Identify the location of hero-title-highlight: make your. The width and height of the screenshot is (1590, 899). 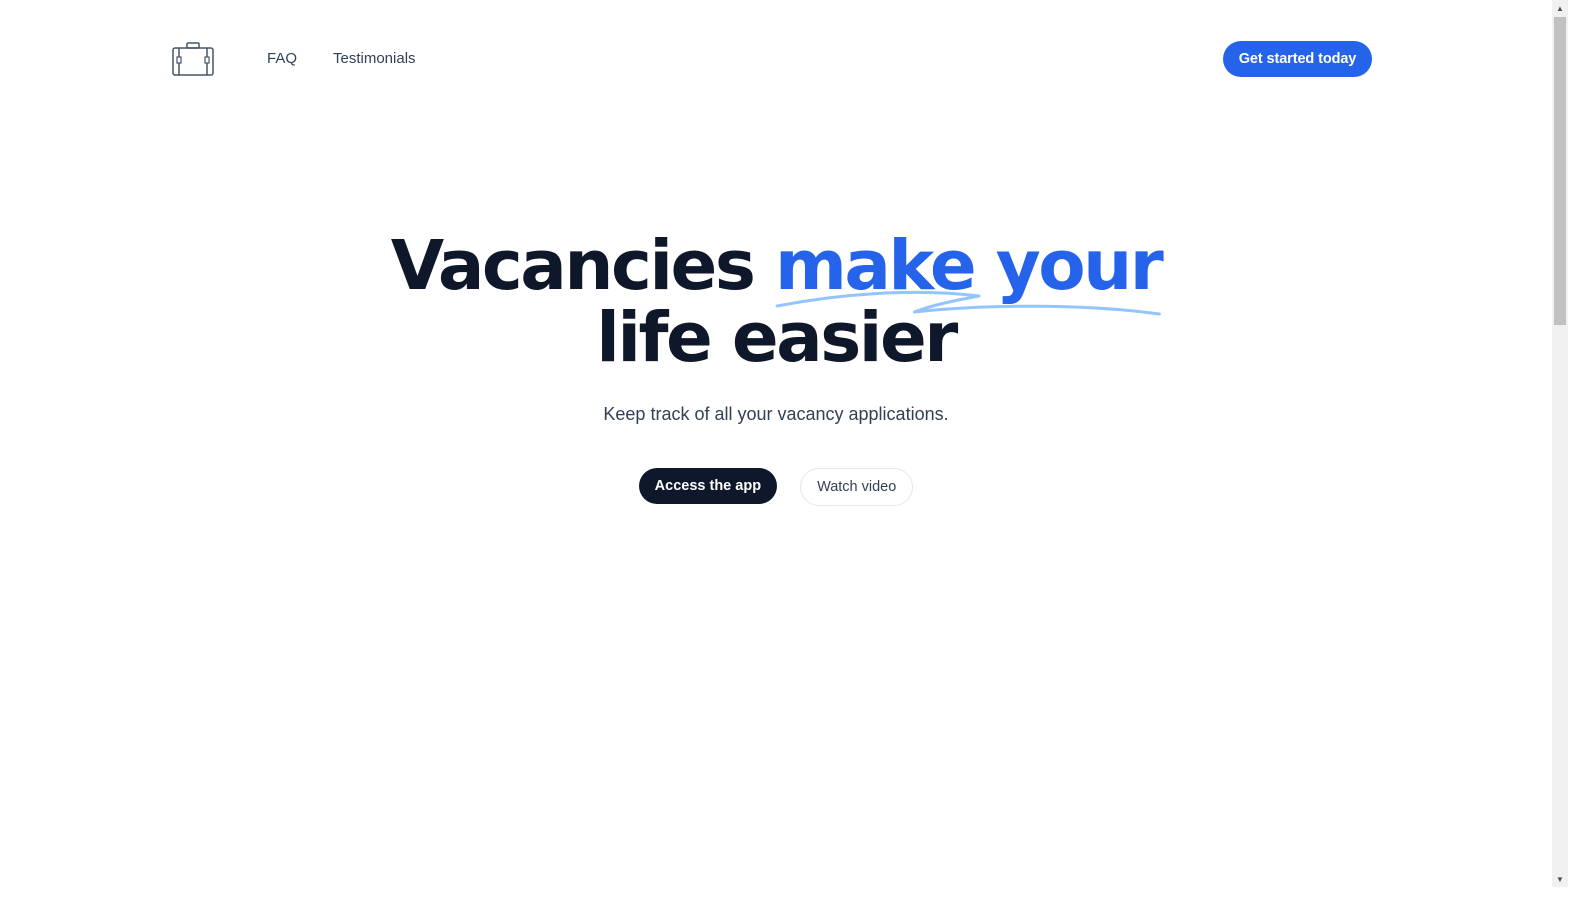
(969, 266).